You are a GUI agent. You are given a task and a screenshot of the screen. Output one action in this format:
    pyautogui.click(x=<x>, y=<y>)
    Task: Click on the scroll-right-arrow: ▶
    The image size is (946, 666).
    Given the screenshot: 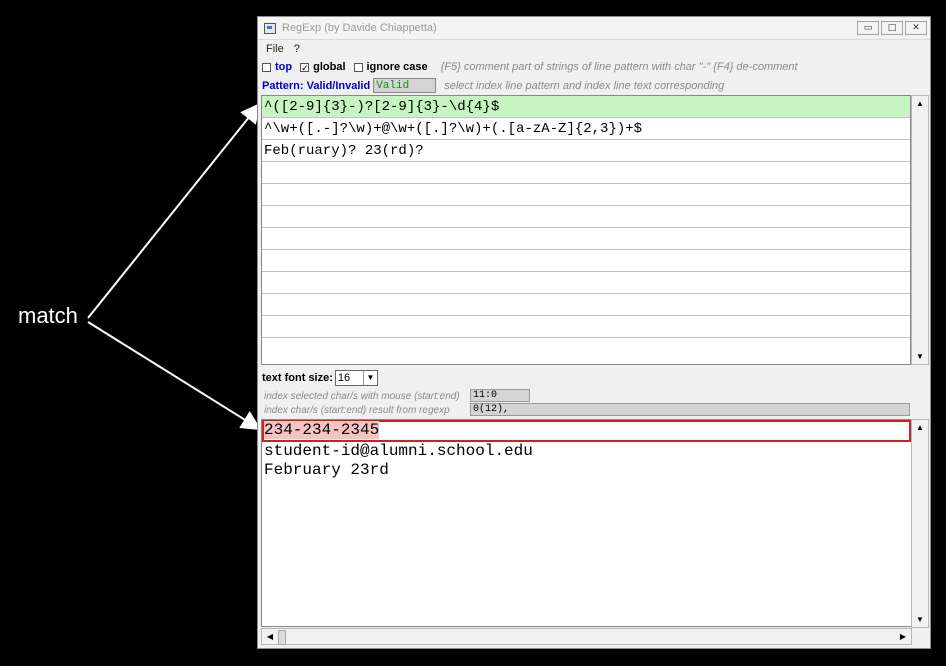 What is the action you would take?
    pyautogui.click(x=903, y=636)
    